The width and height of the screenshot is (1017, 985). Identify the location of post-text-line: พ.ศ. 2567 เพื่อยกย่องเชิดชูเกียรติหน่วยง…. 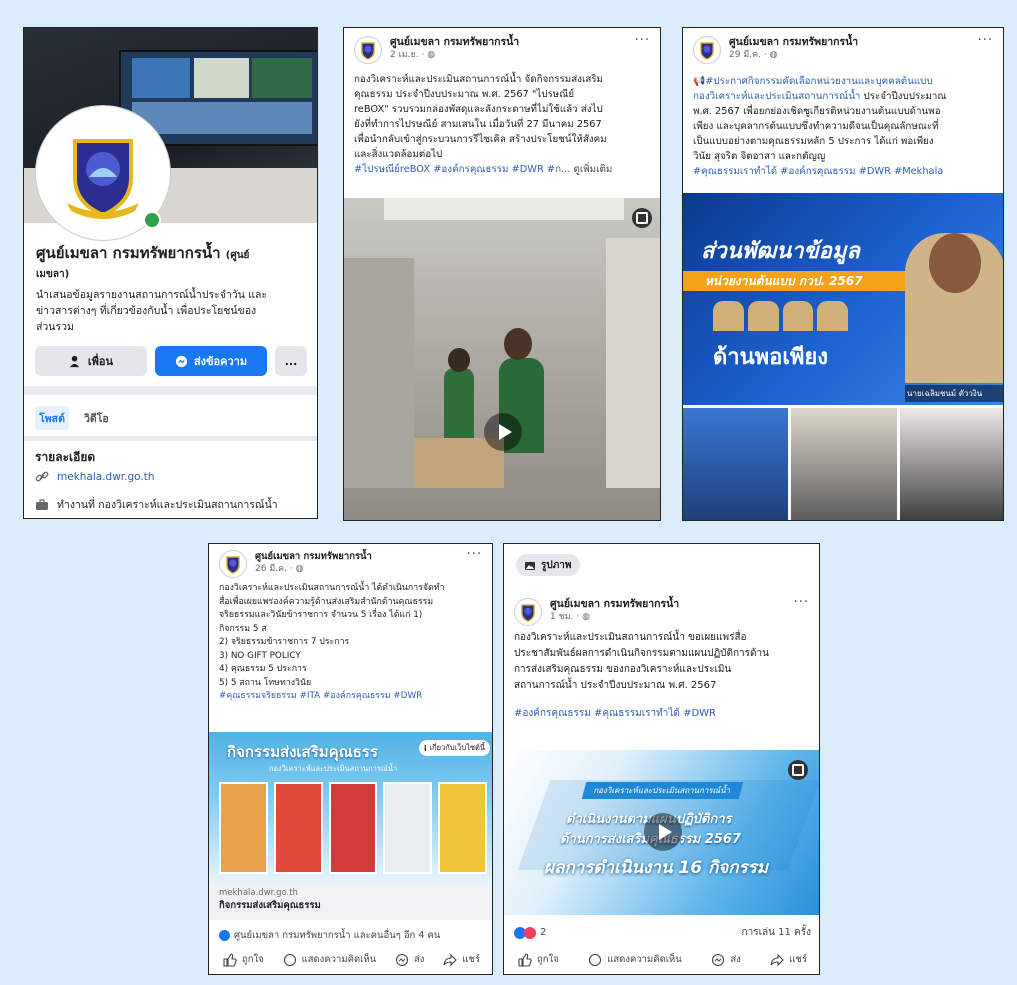
(817, 111).